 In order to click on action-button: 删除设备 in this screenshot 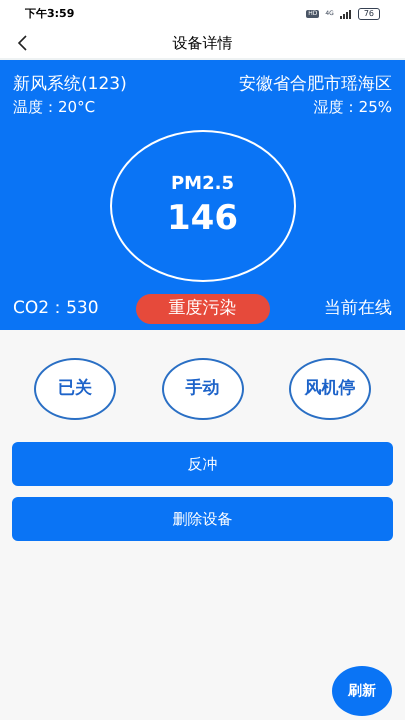, I will do `click(202, 519)`.